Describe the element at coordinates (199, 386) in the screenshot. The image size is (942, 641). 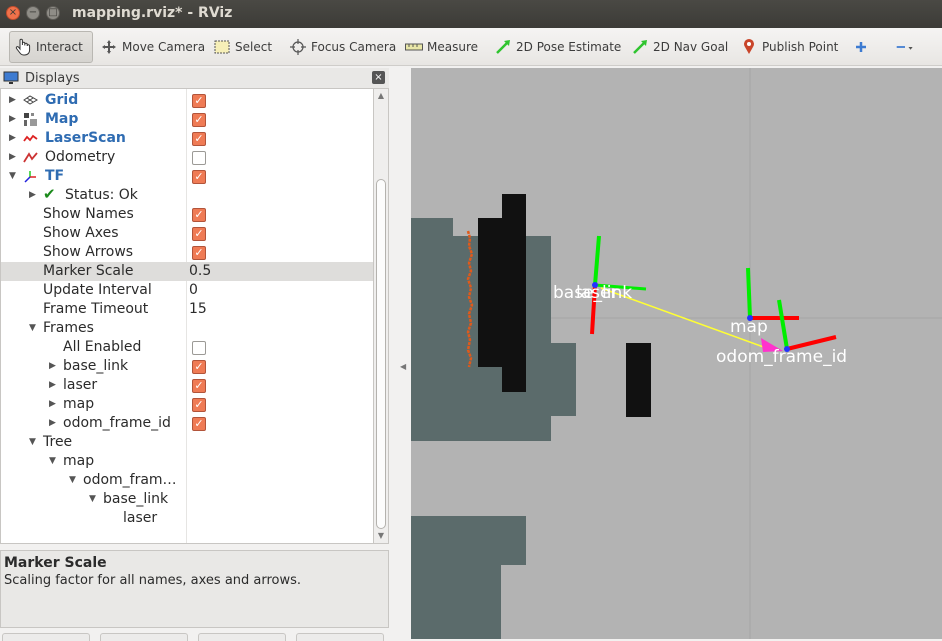
I see `laser-checkbox: ✓` at that location.